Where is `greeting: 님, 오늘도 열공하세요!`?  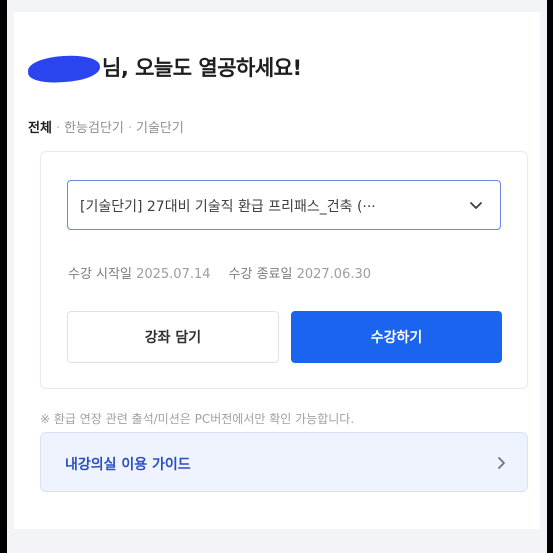 greeting: 님, 오늘도 열공하세요! is located at coordinates (164, 68).